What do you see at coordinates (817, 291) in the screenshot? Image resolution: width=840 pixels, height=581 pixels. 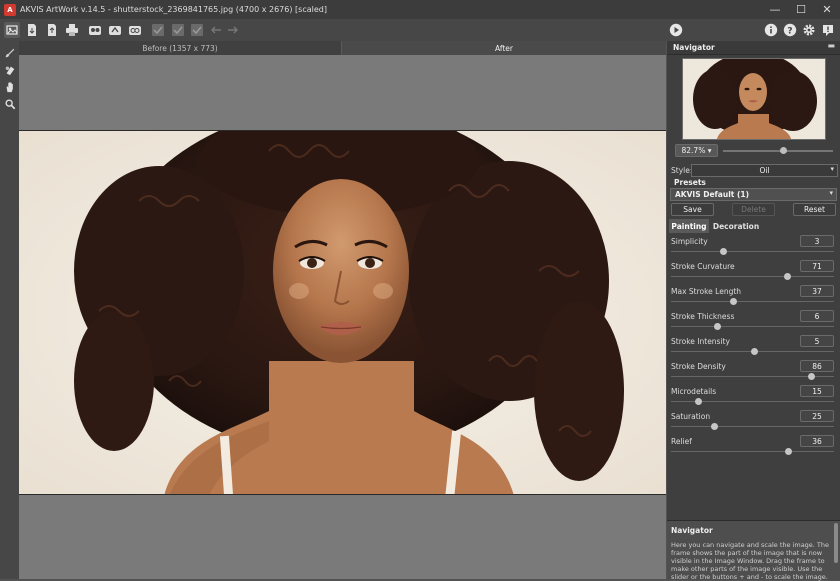 I see `param-value-field: 37` at bounding box center [817, 291].